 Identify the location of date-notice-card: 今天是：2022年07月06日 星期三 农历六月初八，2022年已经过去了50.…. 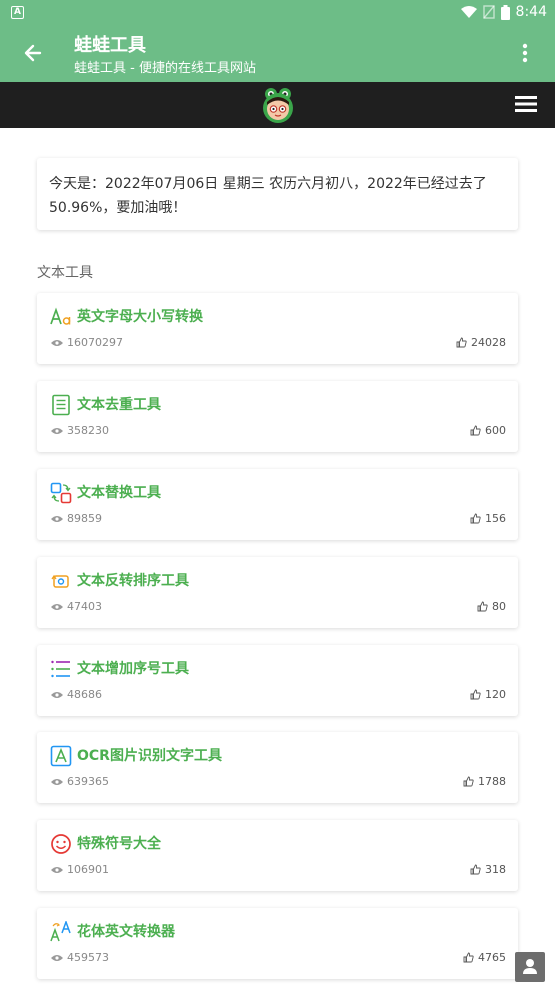
(277, 194).